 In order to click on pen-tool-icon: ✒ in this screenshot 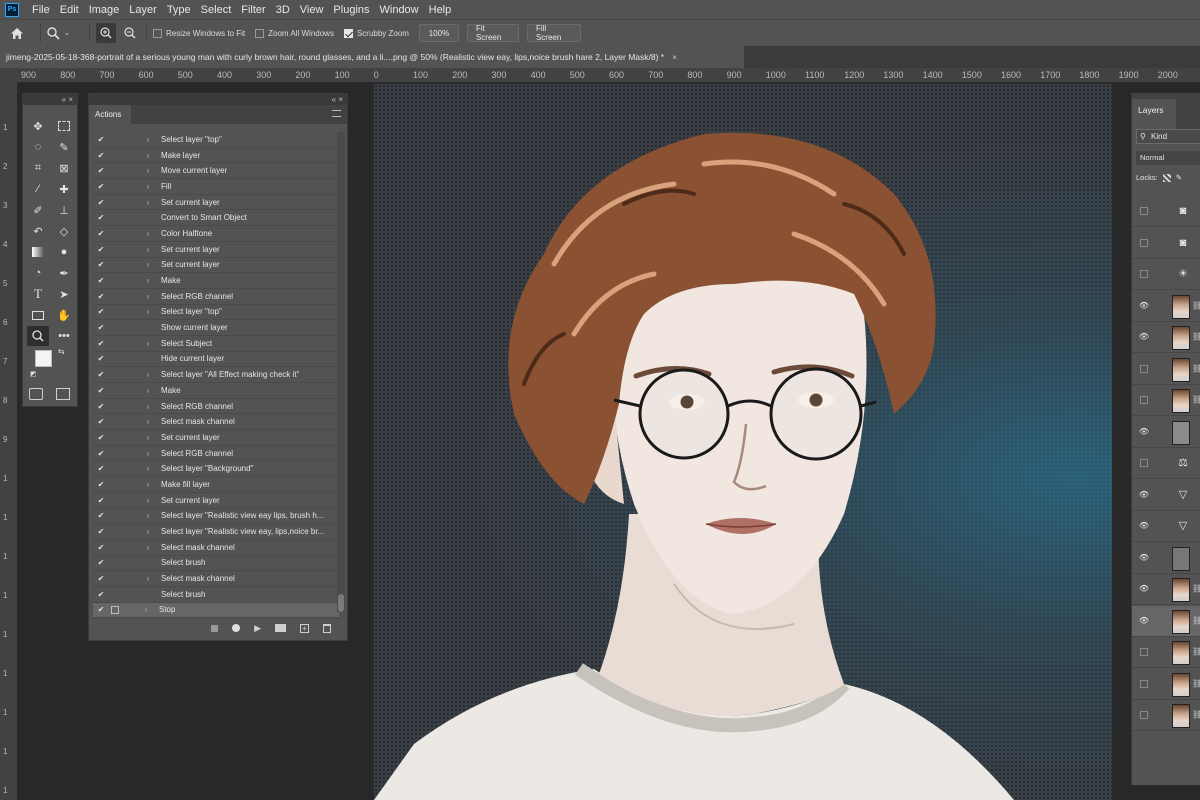, I will do `click(64, 273)`.